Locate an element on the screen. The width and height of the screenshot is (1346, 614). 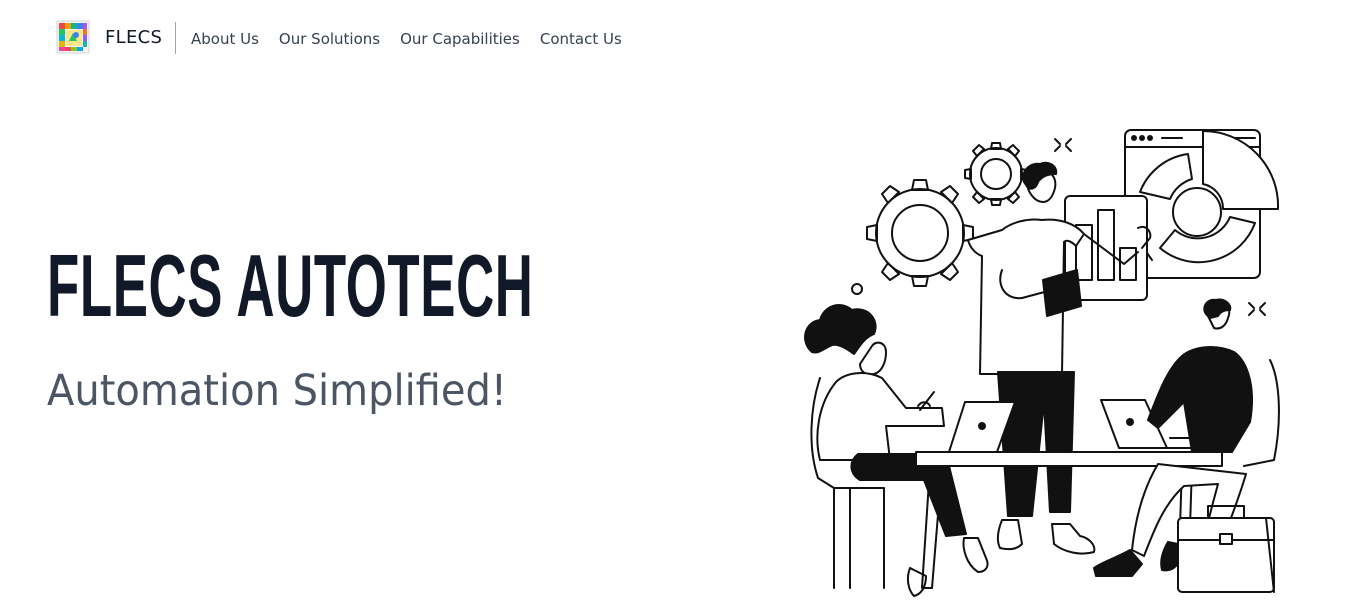
our-capabilities-link: Our Capabilities is located at coordinates (460, 39).